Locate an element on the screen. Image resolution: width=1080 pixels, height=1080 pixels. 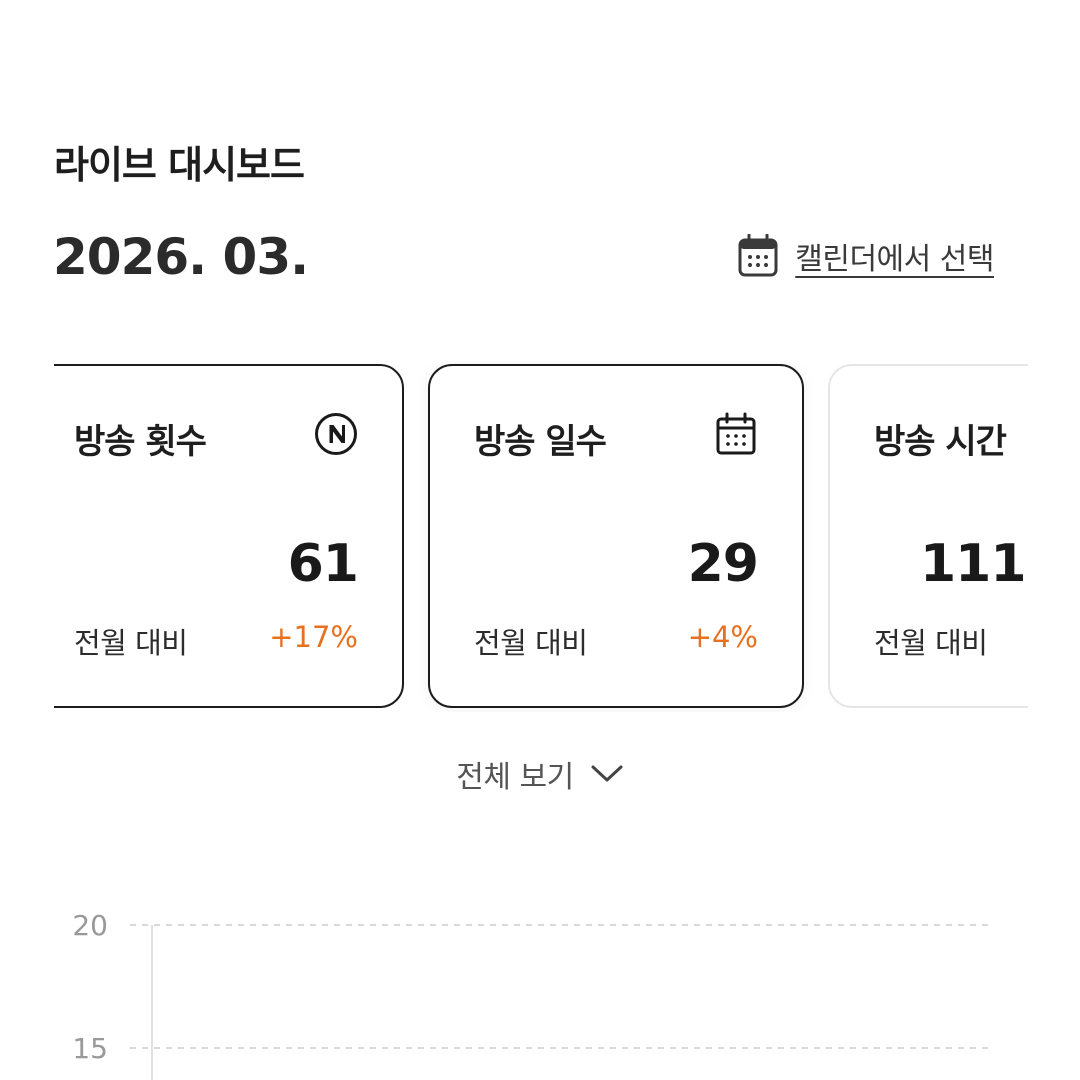
card-value: 61 is located at coordinates (323, 564).